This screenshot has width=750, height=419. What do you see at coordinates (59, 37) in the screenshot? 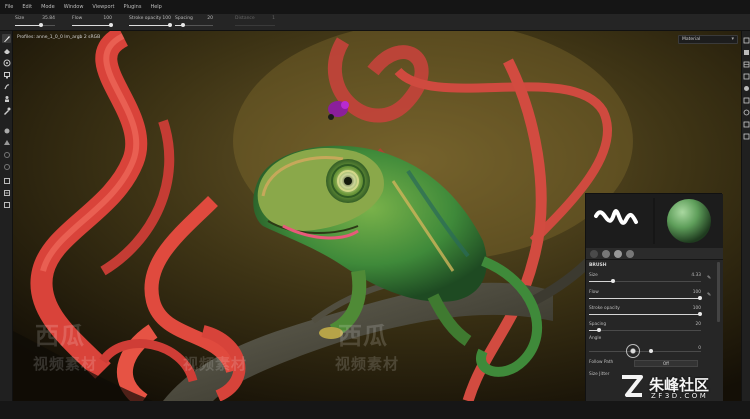
I see `color-profile-label: Profiles: anne_1_0_0 lm_argb 2 sRGB` at bounding box center [59, 37].